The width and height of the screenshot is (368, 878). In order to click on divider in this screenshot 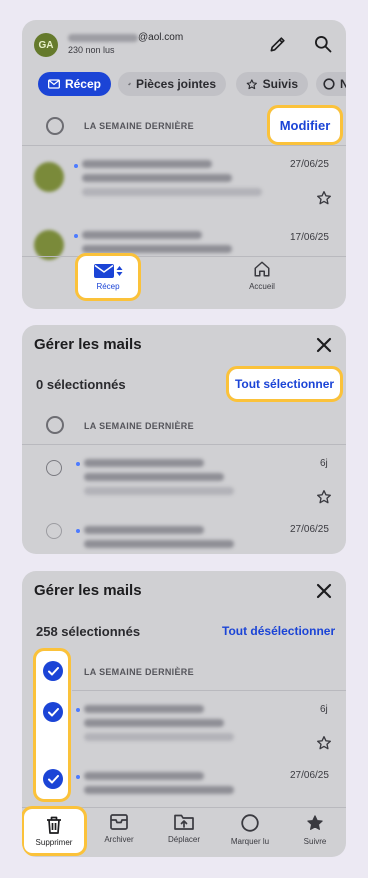, I will do `click(184, 145)`.